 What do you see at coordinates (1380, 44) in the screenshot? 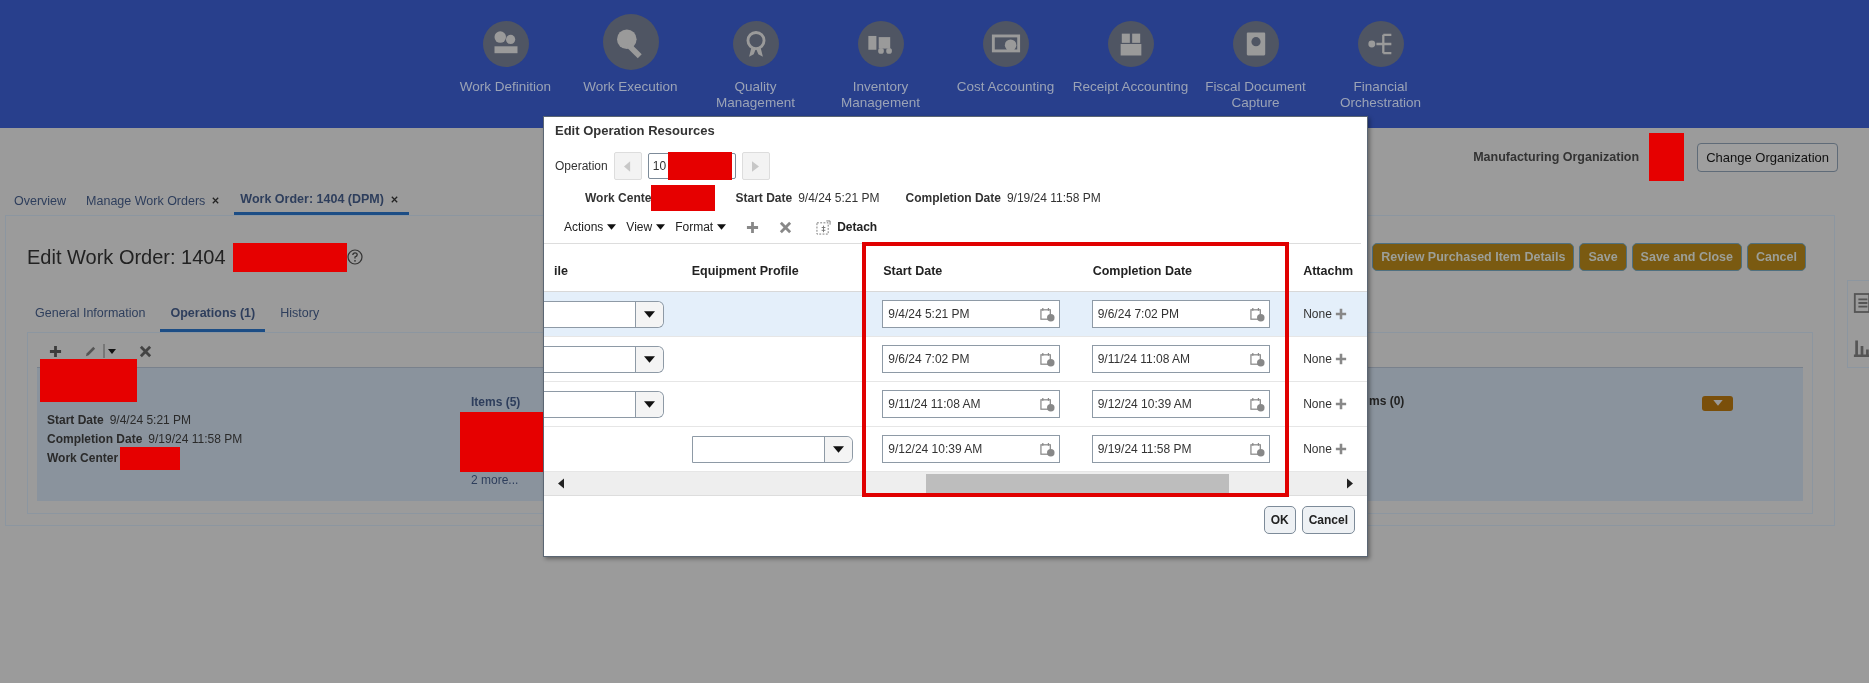
I see `nav-flow-icon` at bounding box center [1380, 44].